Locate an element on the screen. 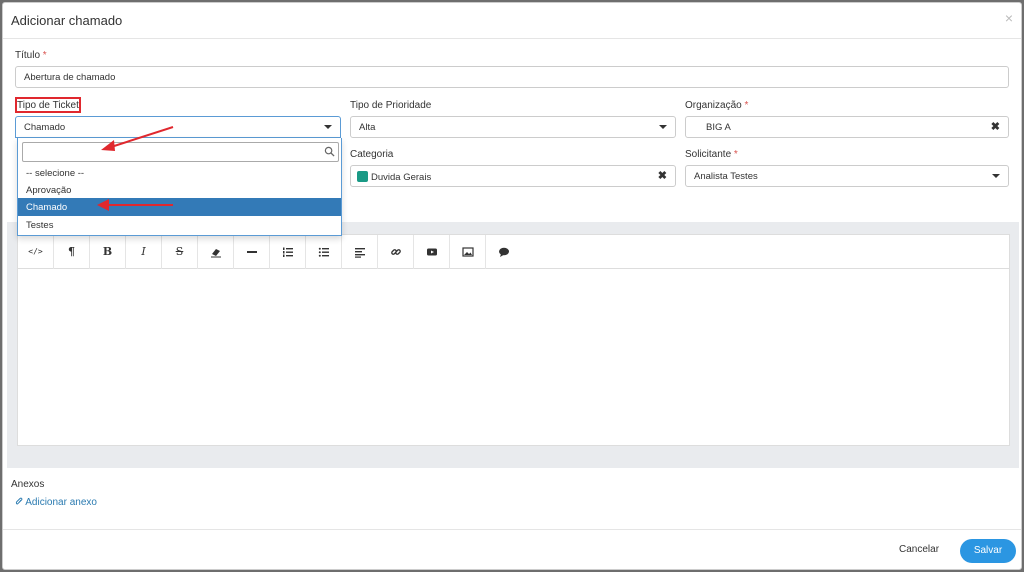 The width and height of the screenshot is (1024, 572). align-icon is located at coordinates (360, 251).